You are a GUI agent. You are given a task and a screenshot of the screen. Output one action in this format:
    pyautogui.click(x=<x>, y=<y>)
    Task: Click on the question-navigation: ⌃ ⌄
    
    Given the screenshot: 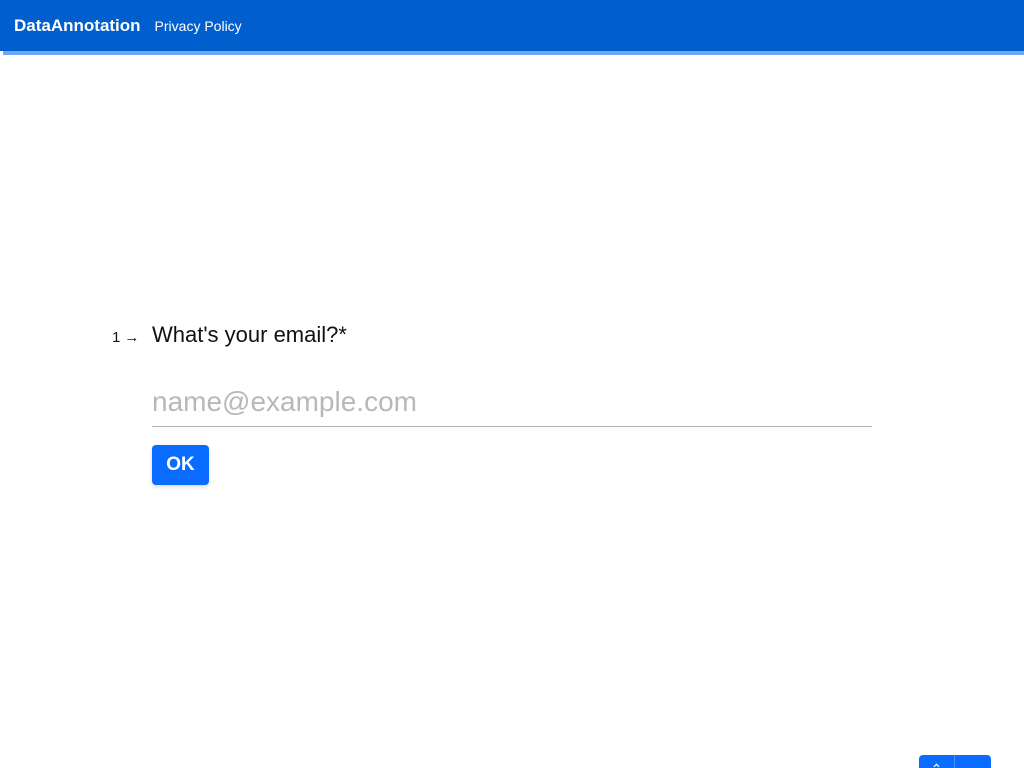 What is the action you would take?
    pyautogui.click(x=955, y=761)
    